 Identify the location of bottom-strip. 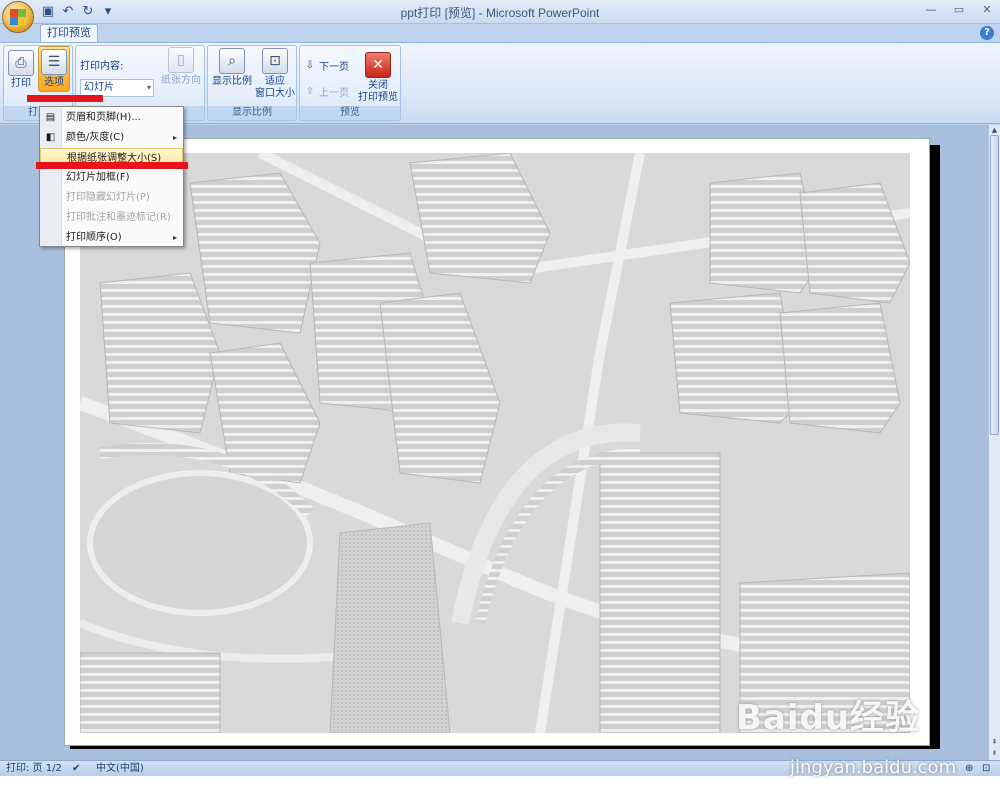
(500, 788).